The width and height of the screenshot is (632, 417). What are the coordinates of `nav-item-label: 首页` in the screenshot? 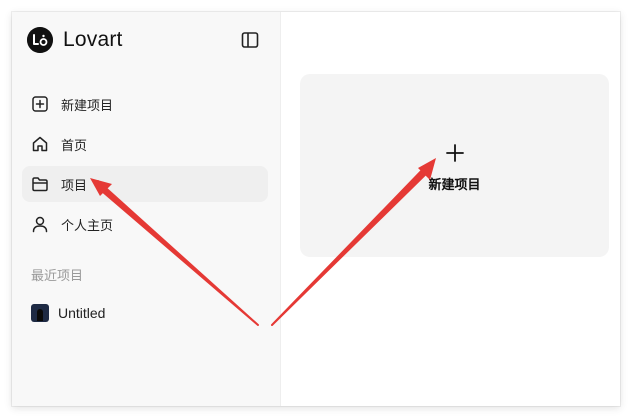 It's located at (74, 145).